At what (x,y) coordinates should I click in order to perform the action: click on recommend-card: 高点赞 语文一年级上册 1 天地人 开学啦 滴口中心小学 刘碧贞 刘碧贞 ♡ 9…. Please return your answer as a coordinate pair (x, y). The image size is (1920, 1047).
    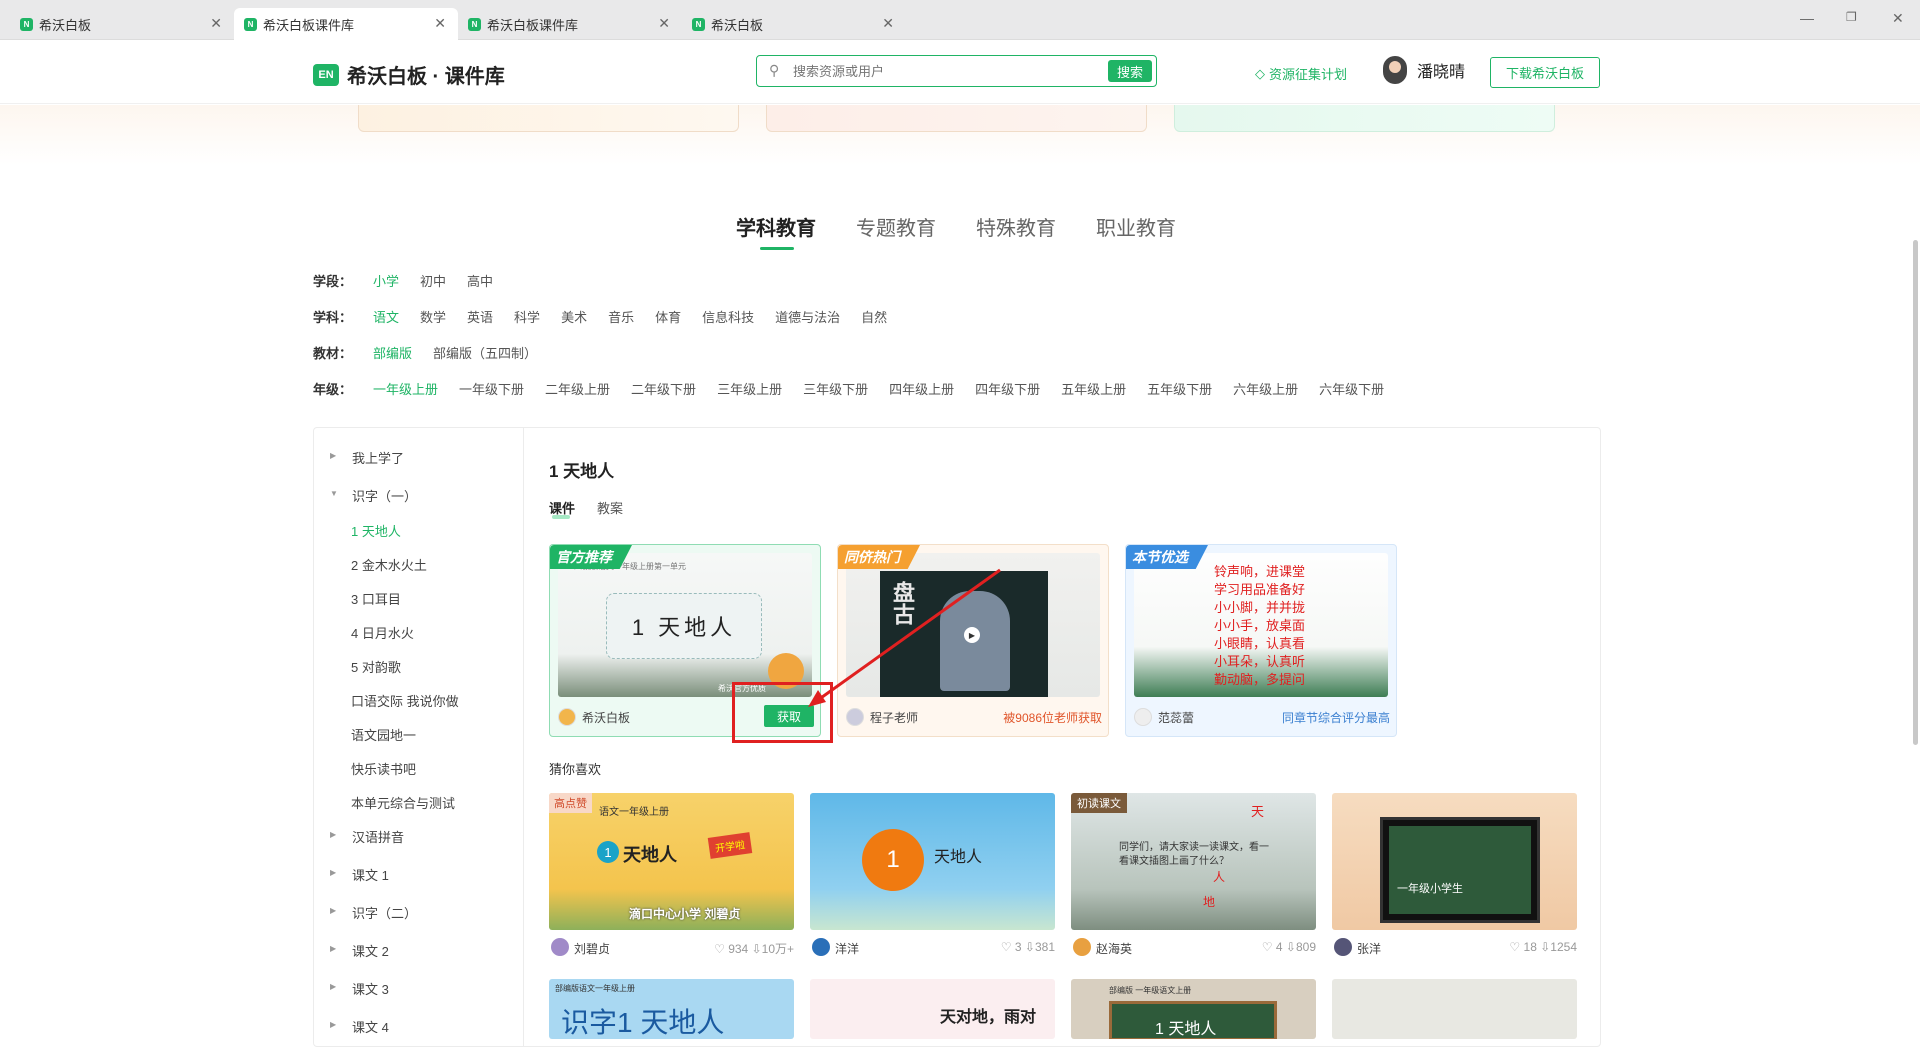
    Looking at the image, I should click on (671, 876).